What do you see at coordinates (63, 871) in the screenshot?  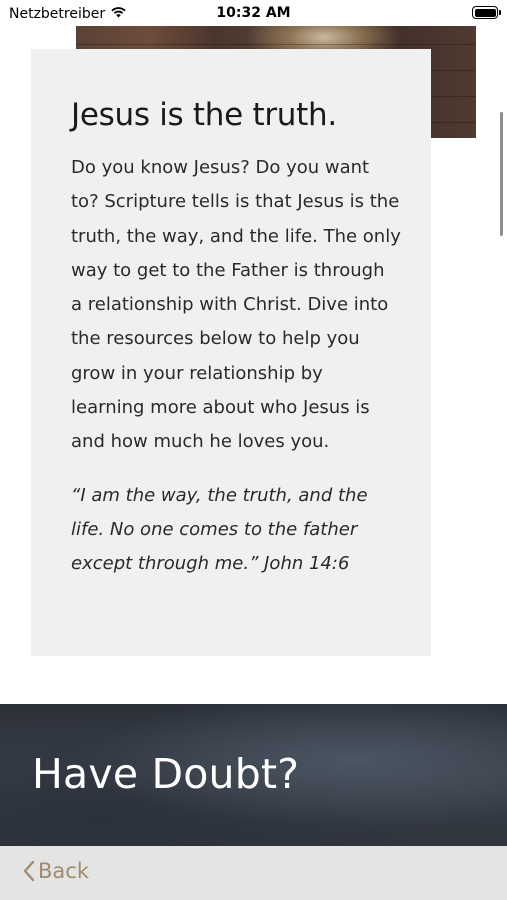 I see `back-label: Back` at bounding box center [63, 871].